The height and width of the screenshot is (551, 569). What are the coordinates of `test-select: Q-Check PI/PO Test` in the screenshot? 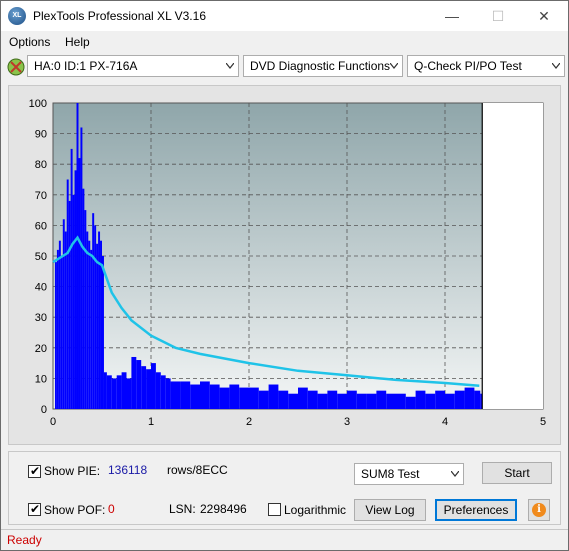 It's located at (486, 66).